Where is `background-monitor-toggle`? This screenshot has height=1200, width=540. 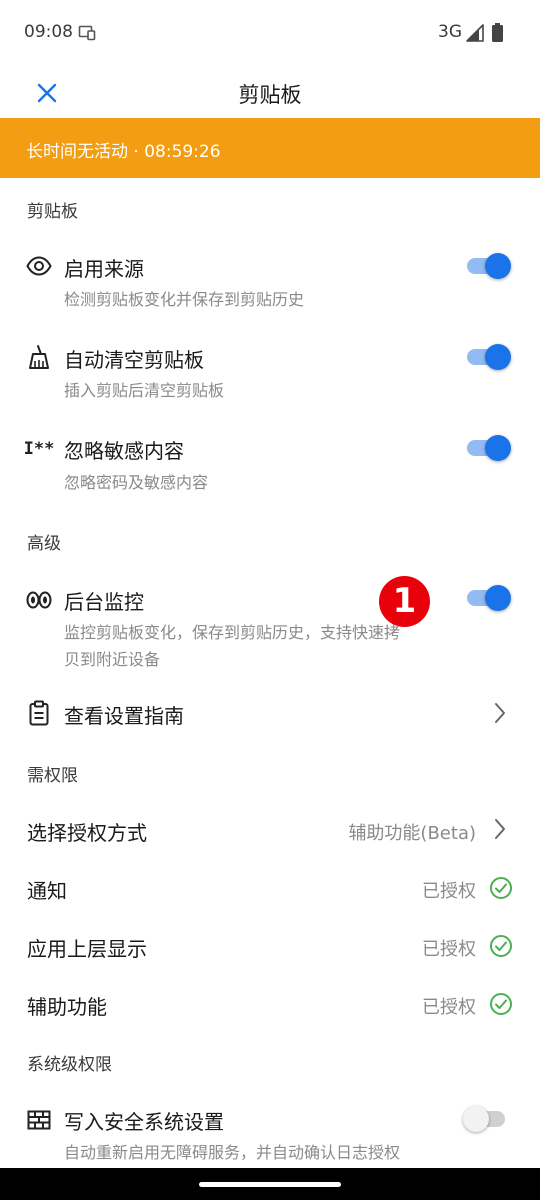
background-monitor-toggle is located at coordinates (489, 598).